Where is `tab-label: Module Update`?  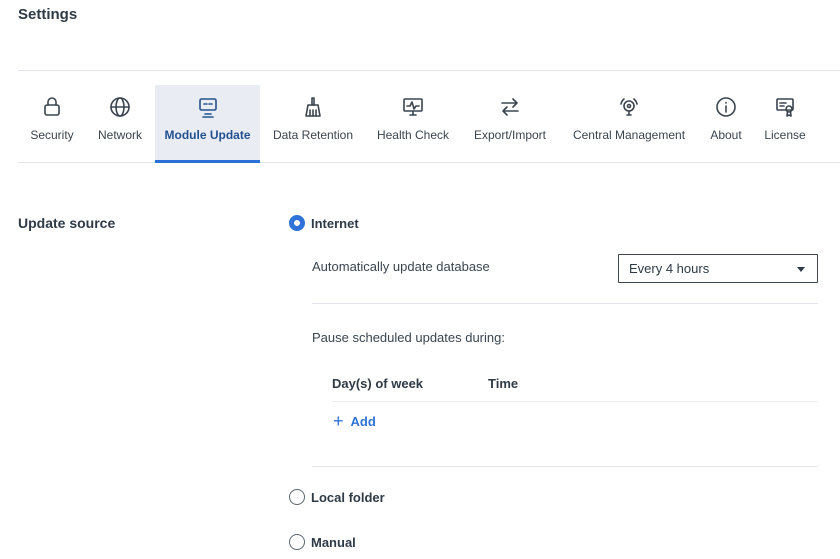
tab-label: Module Update is located at coordinates (207, 135).